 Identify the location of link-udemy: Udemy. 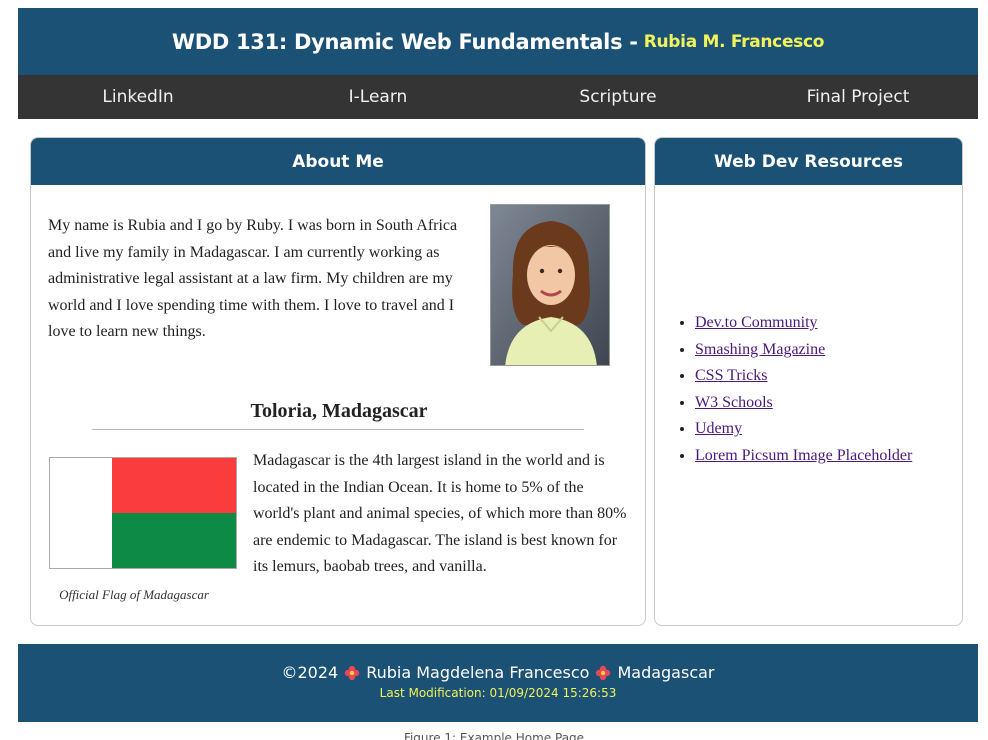
(718, 428).